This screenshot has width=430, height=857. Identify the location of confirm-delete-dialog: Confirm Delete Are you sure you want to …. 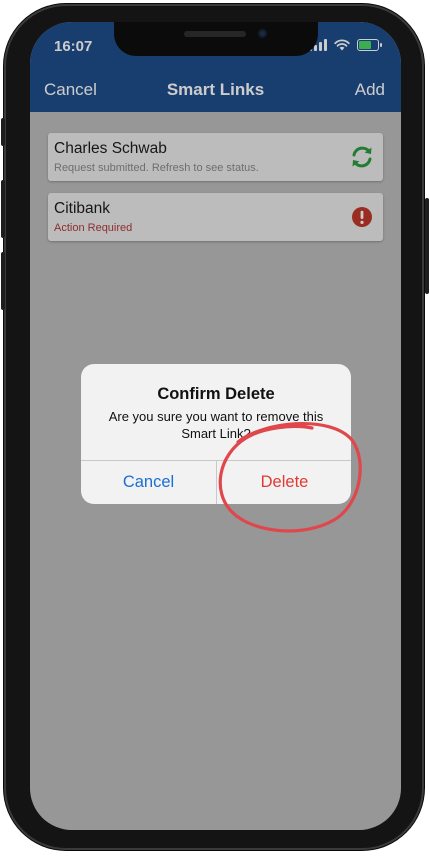
(216, 434).